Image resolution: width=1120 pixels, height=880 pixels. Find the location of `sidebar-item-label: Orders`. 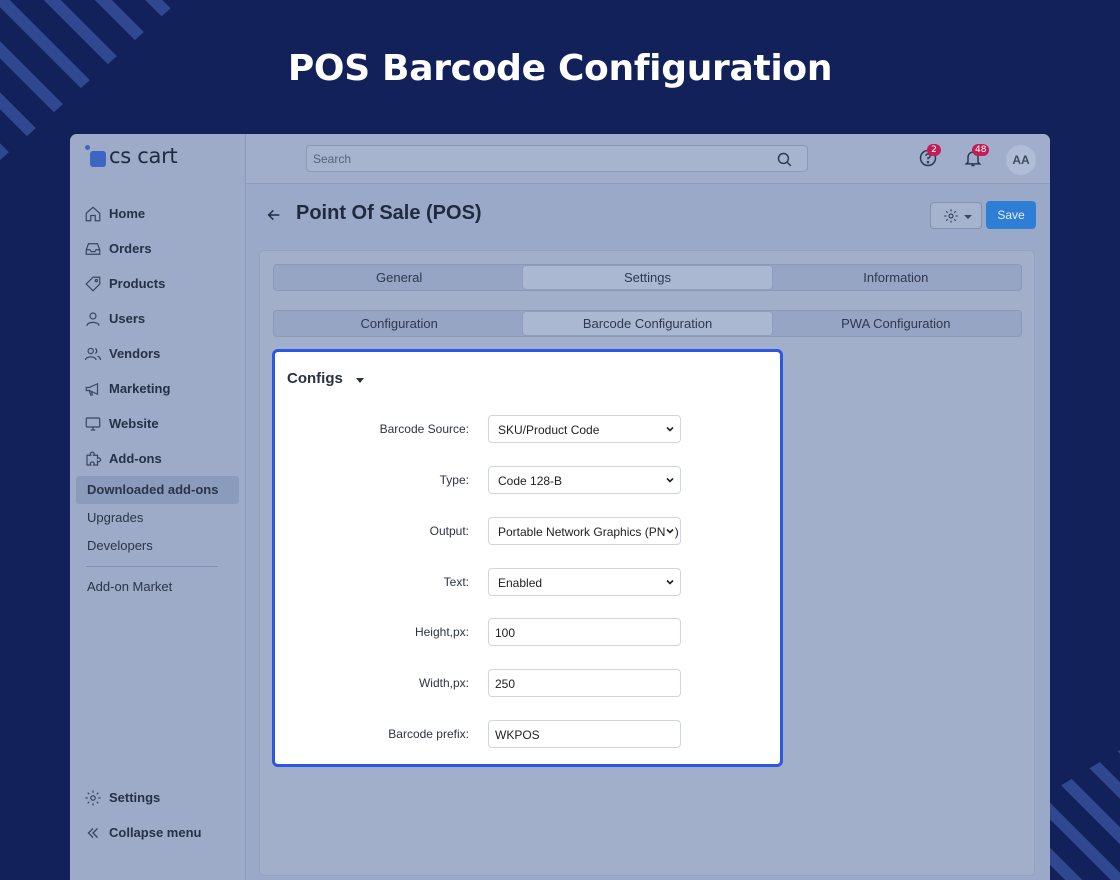

sidebar-item-label: Orders is located at coordinates (130, 248).